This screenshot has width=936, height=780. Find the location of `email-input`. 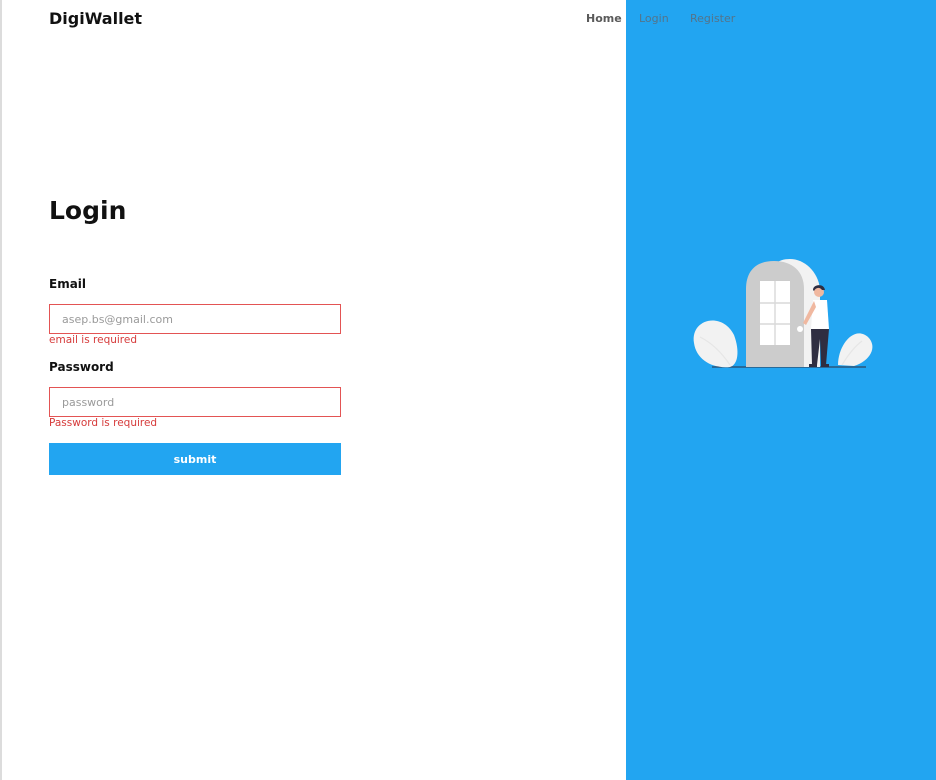

email-input is located at coordinates (195, 319).